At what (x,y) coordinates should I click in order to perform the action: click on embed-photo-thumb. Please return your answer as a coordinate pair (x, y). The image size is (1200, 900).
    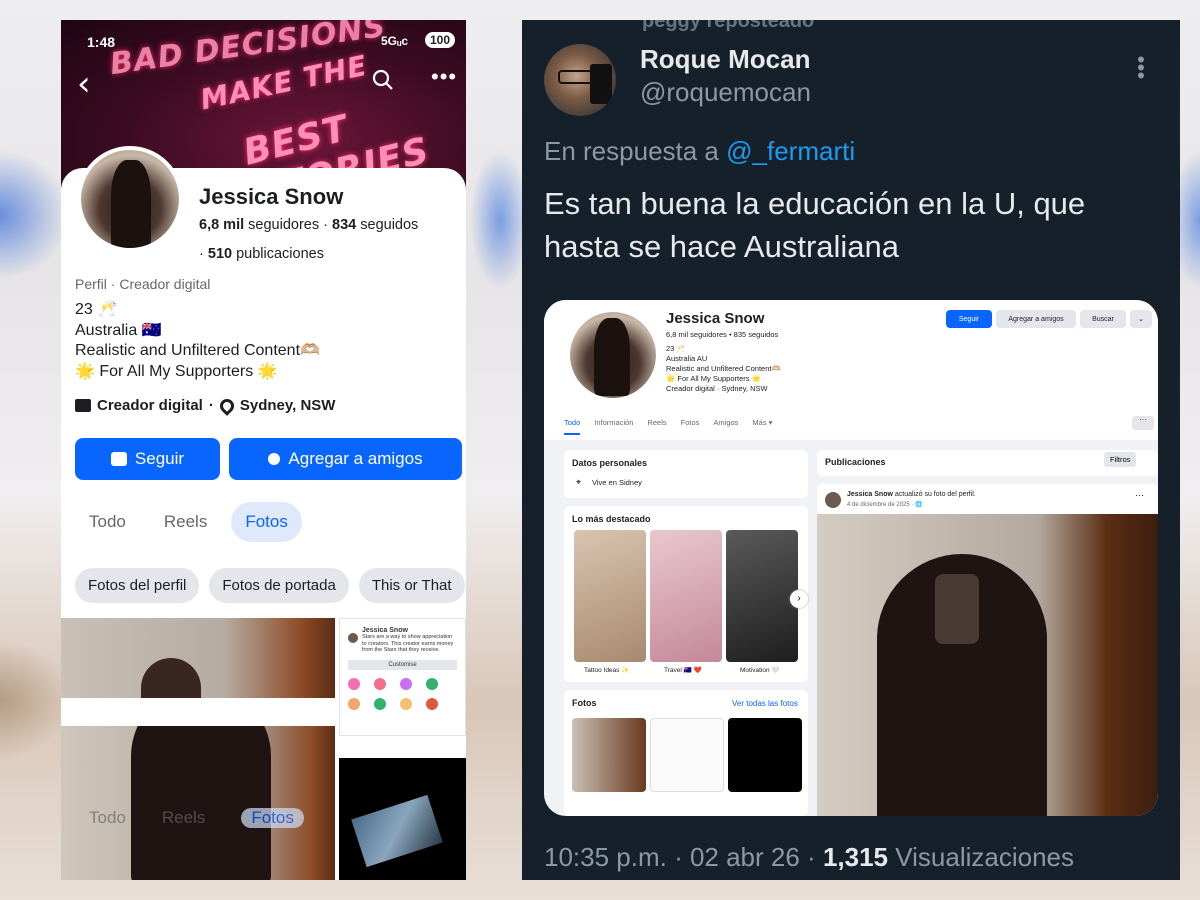
    Looking at the image, I should click on (687, 755).